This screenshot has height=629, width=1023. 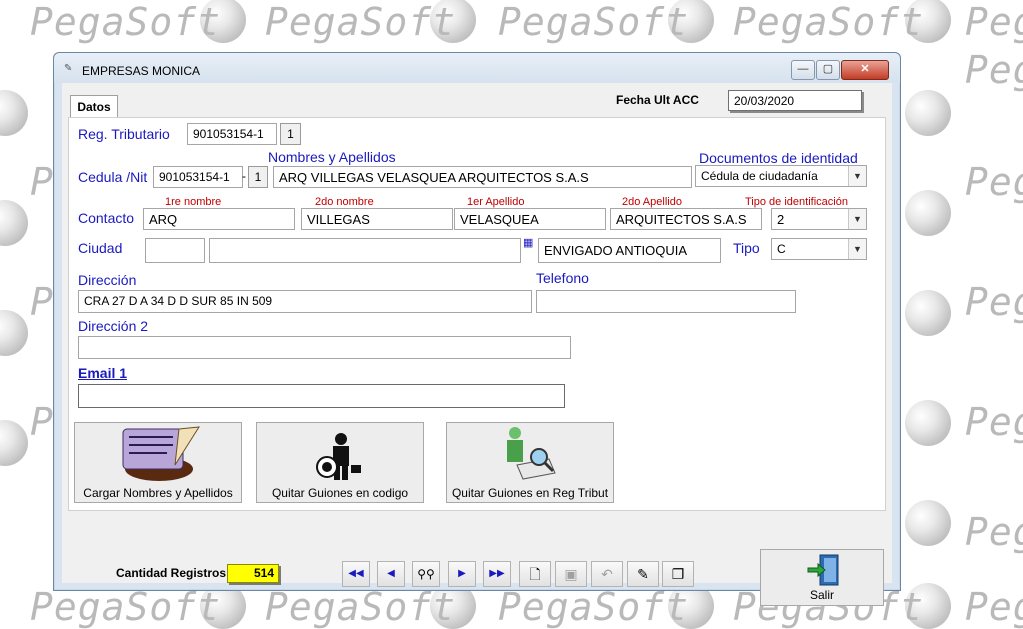 I want to click on minimize-button: —, so click(x=803, y=70).